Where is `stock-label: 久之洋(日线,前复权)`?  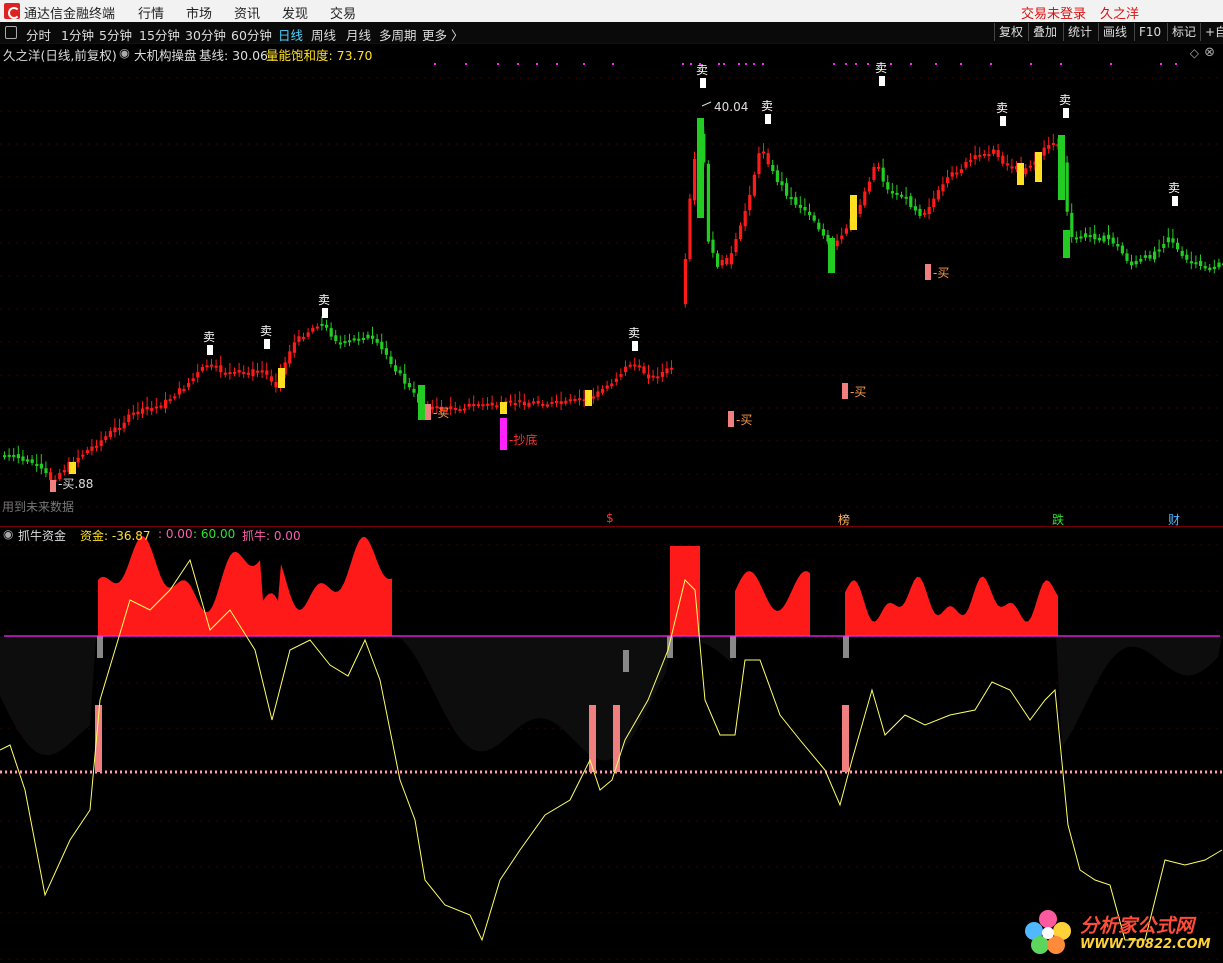
stock-label: 久之洋(日线,前复权) is located at coordinates (60, 54).